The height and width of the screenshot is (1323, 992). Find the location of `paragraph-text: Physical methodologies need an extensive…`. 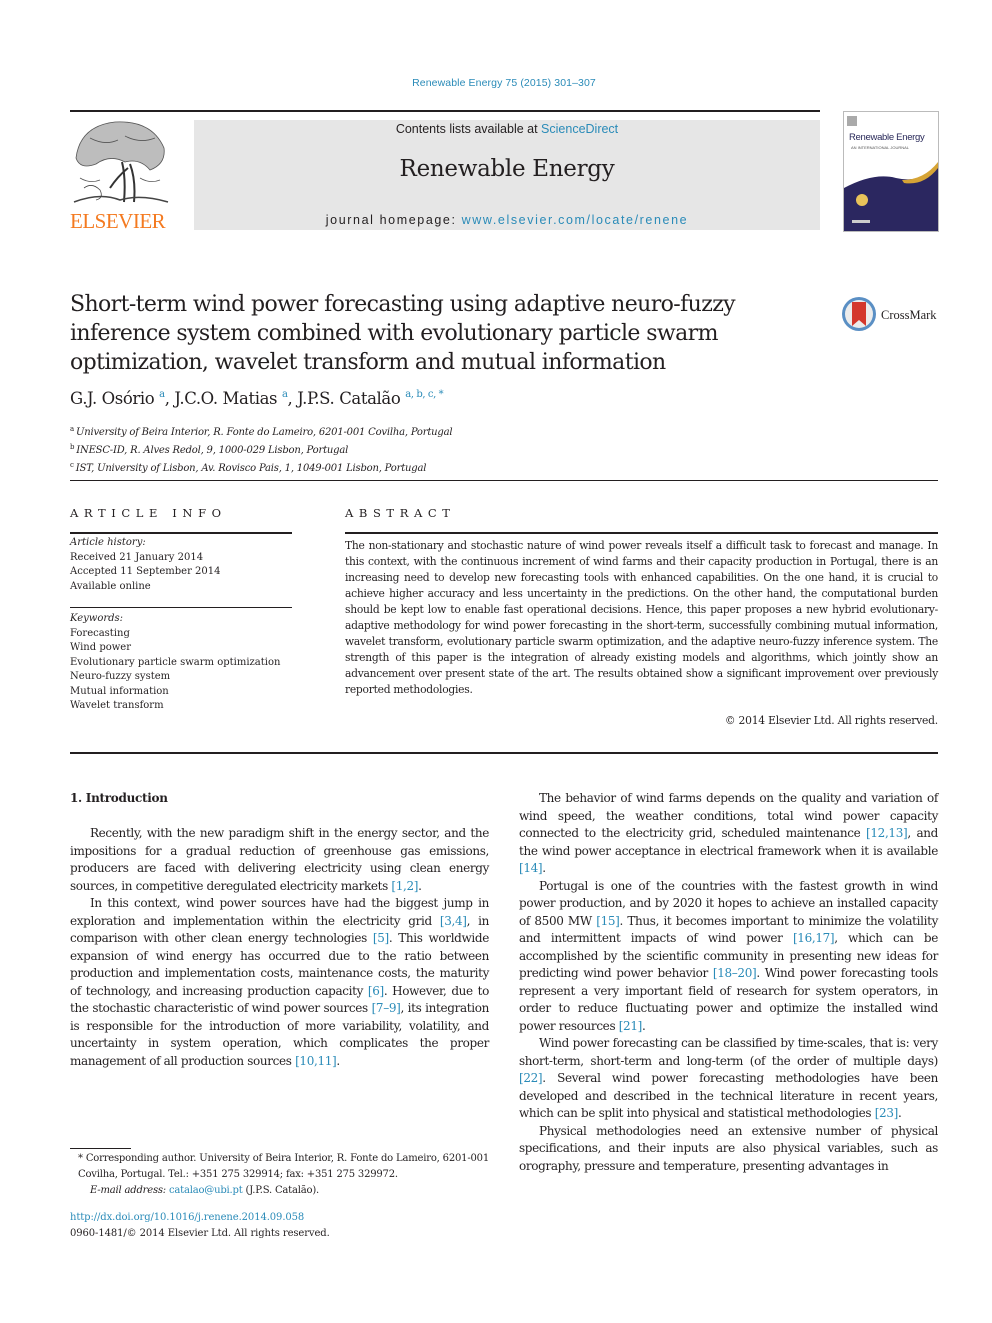

paragraph-text: Physical methodologies need an extensive… is located at coordinates (728, 1148).